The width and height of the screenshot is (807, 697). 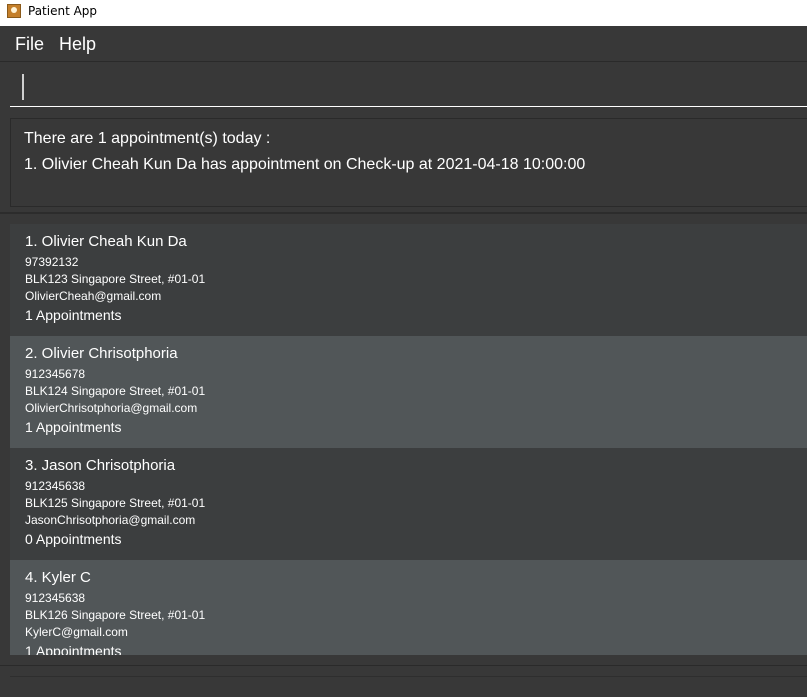 I want to click on patient-appointments: 0 Appointments, so click(x=73, y=539).